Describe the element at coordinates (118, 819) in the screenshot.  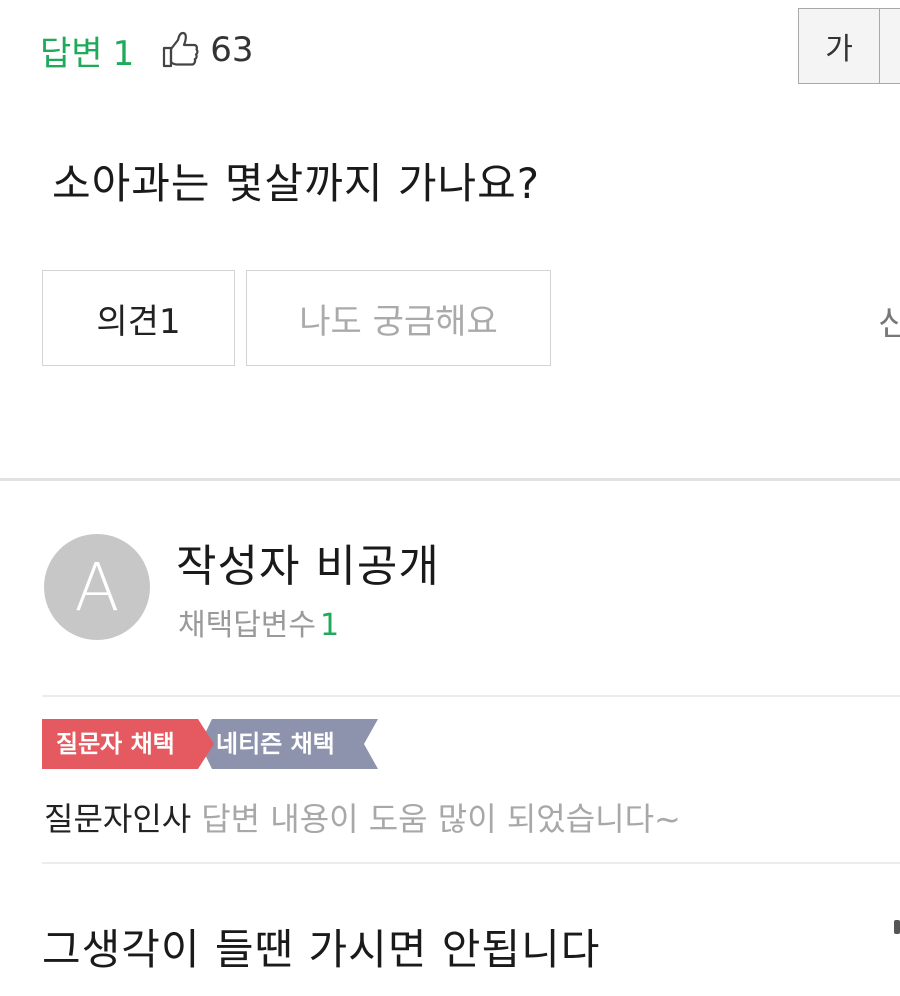
I see `thanks-label: 질문자인사` at that location.